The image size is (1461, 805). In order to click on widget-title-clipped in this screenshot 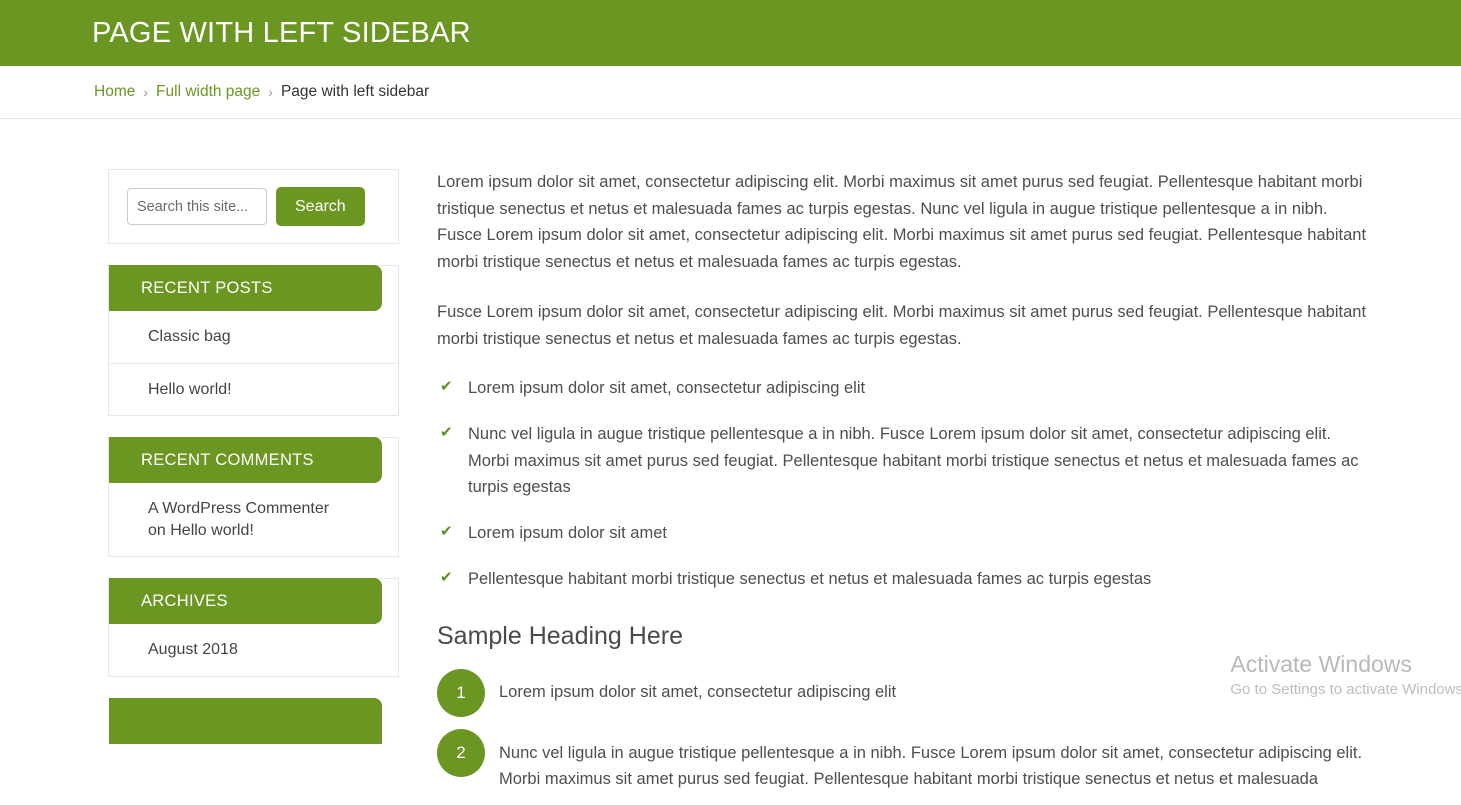, I will do `click(245, 720)`.